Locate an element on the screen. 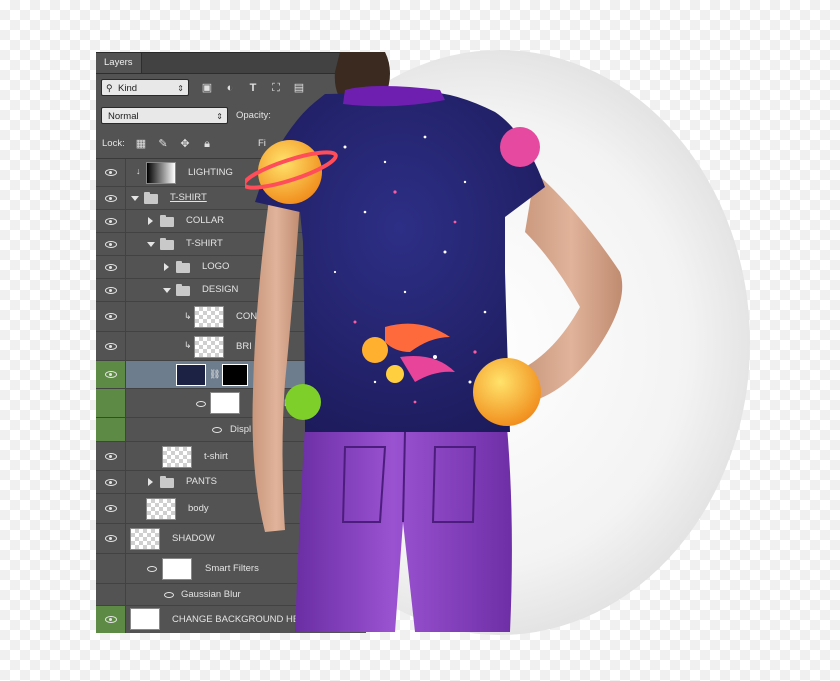 The height and width of the screenshot is (681, 840). left-arm is located at coordinates (276, 362).